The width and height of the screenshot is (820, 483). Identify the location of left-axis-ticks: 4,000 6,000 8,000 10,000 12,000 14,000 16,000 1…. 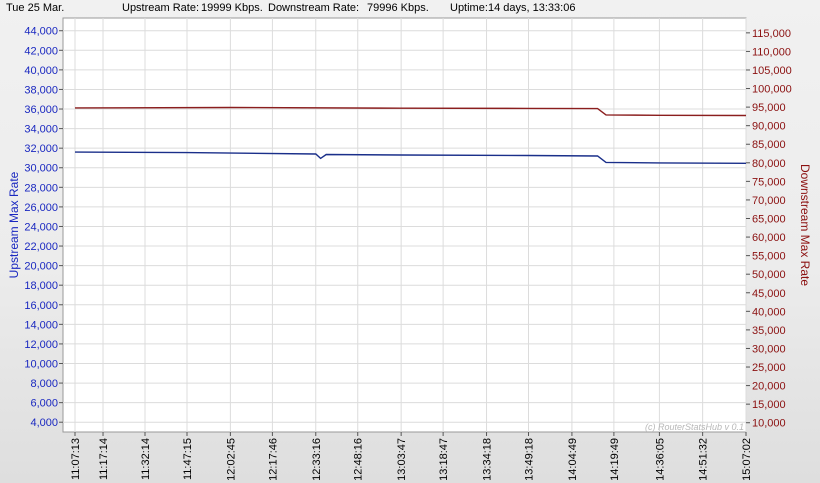
(43, 227).